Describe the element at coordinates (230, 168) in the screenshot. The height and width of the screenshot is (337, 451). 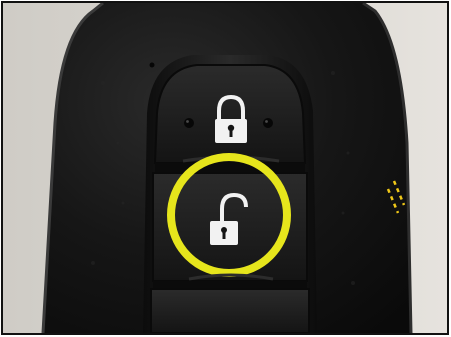
I see `button-divider` at that location.